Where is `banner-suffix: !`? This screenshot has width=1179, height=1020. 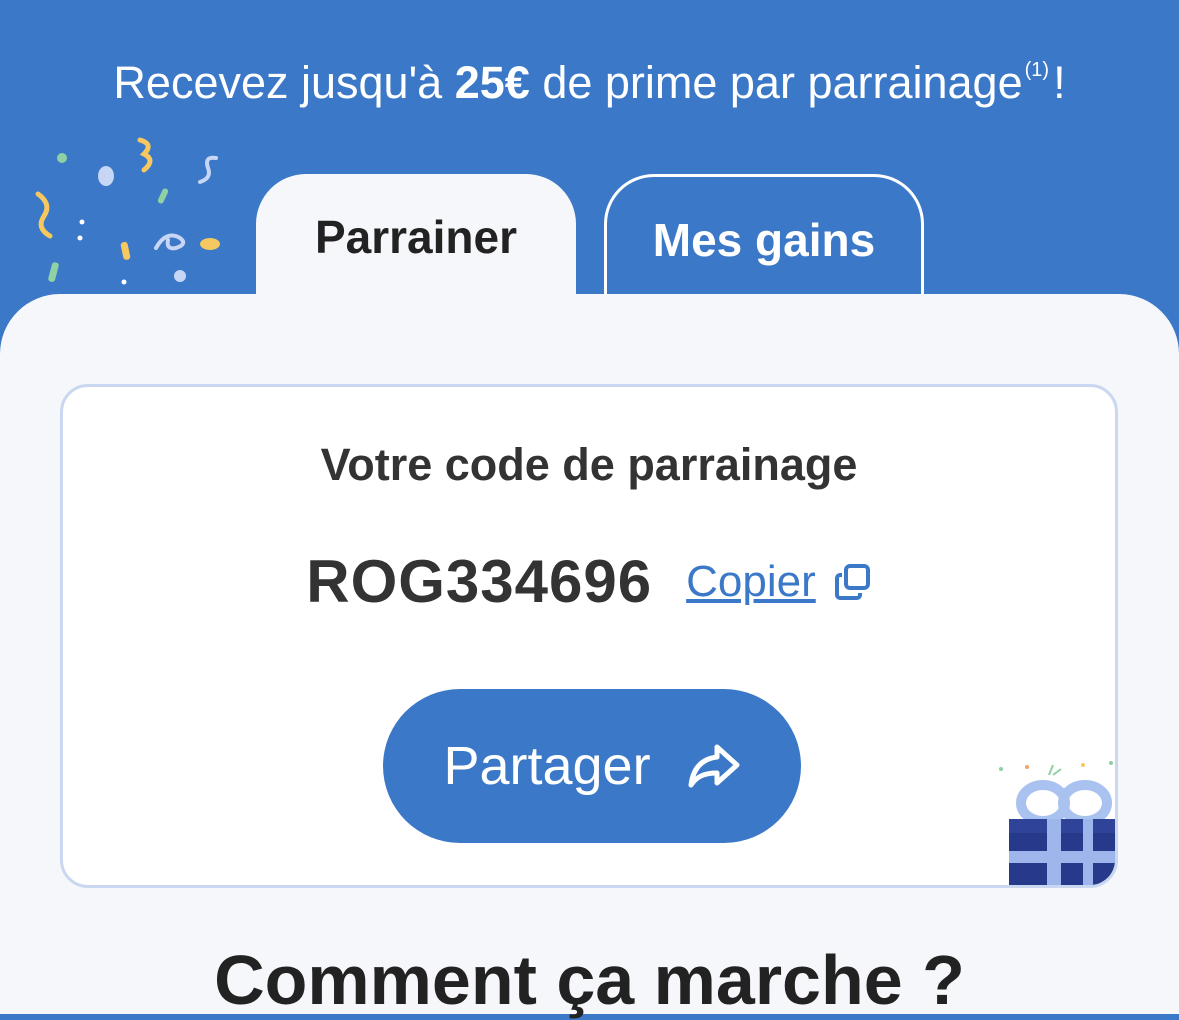 banner-suffix: ! is located at coordinates (1059, 82).